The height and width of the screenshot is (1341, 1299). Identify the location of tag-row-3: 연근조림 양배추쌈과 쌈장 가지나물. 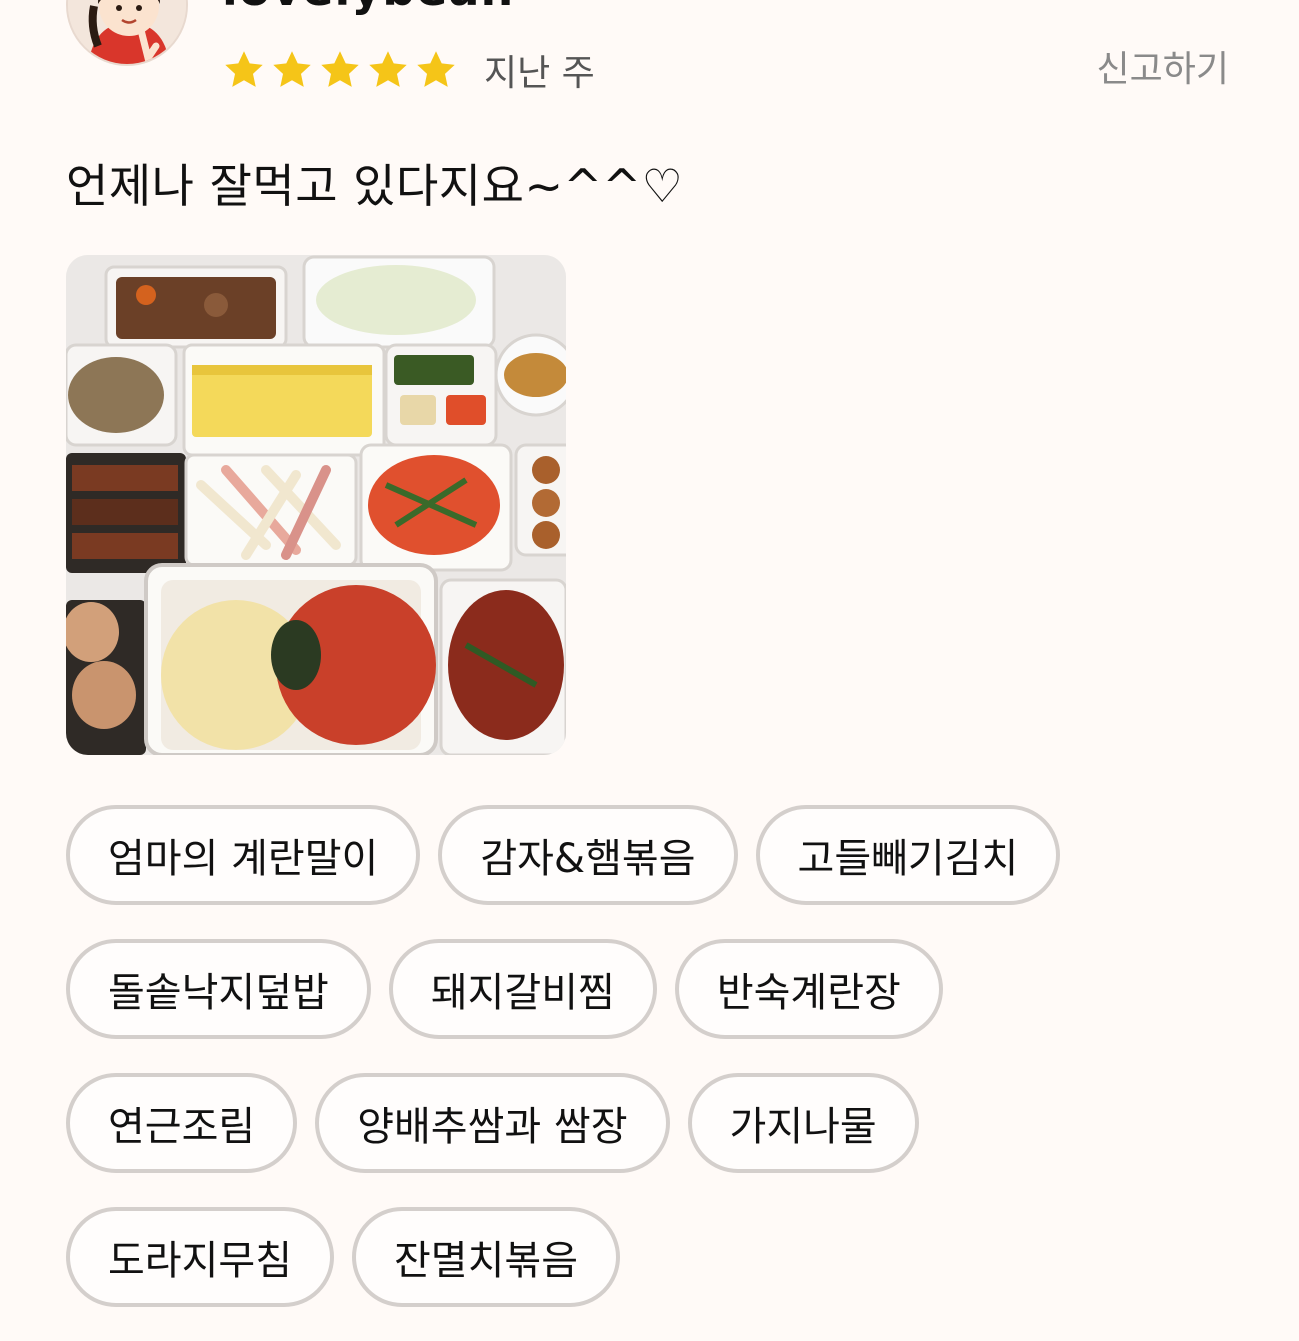
(646, 1123).